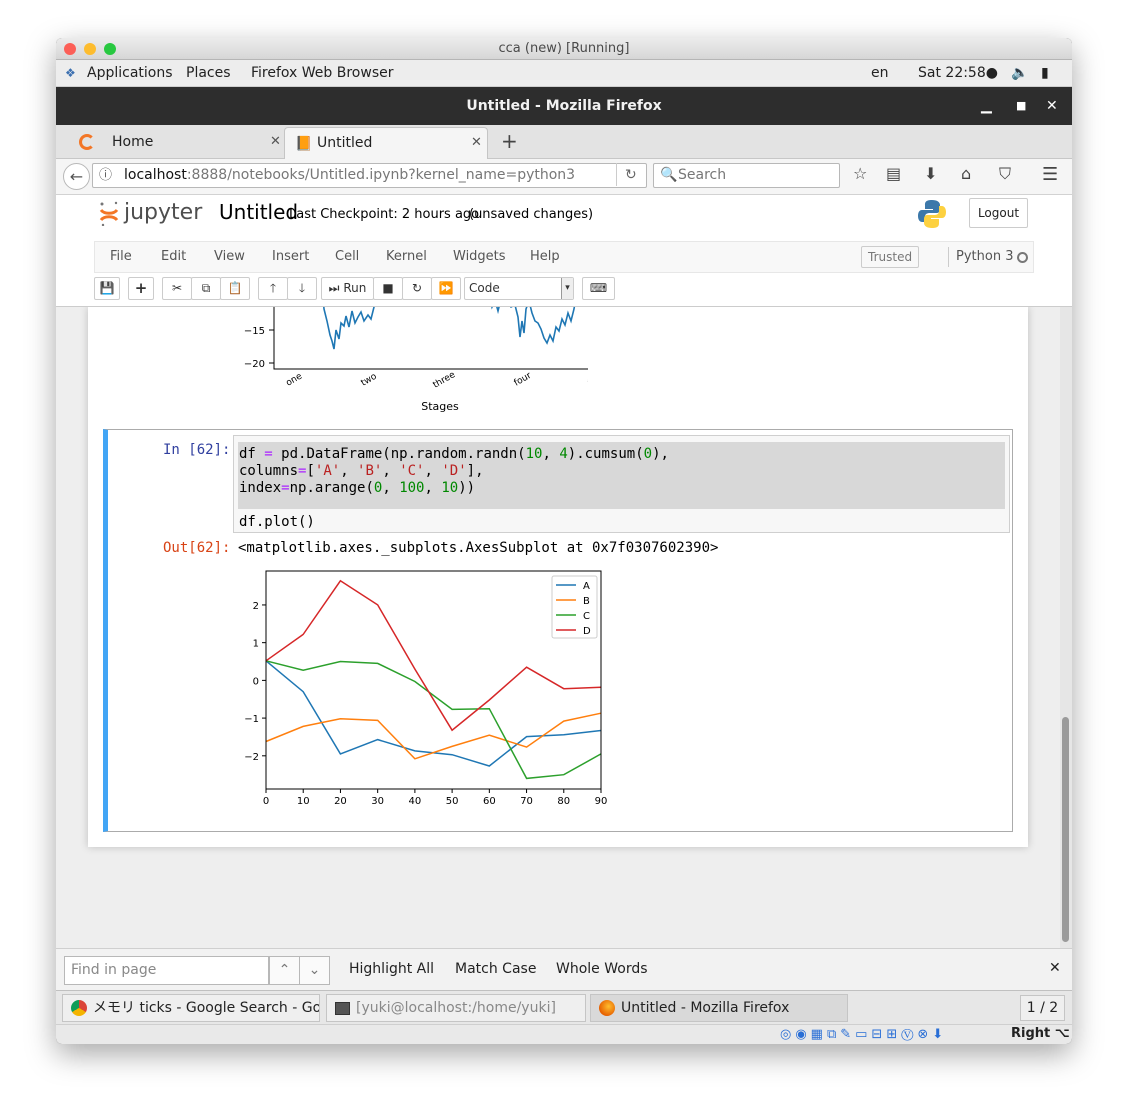 This screenshot has height=1119, width=1128. I want to click on volume-icon: 🔈, so click(1019, 73).